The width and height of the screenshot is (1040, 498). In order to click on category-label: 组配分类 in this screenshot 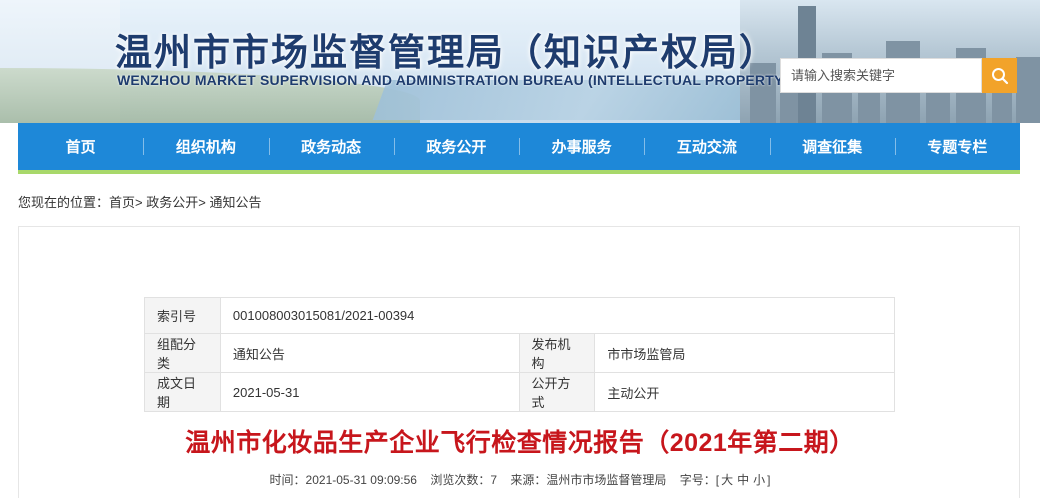, I will do `click(182, 353)`.